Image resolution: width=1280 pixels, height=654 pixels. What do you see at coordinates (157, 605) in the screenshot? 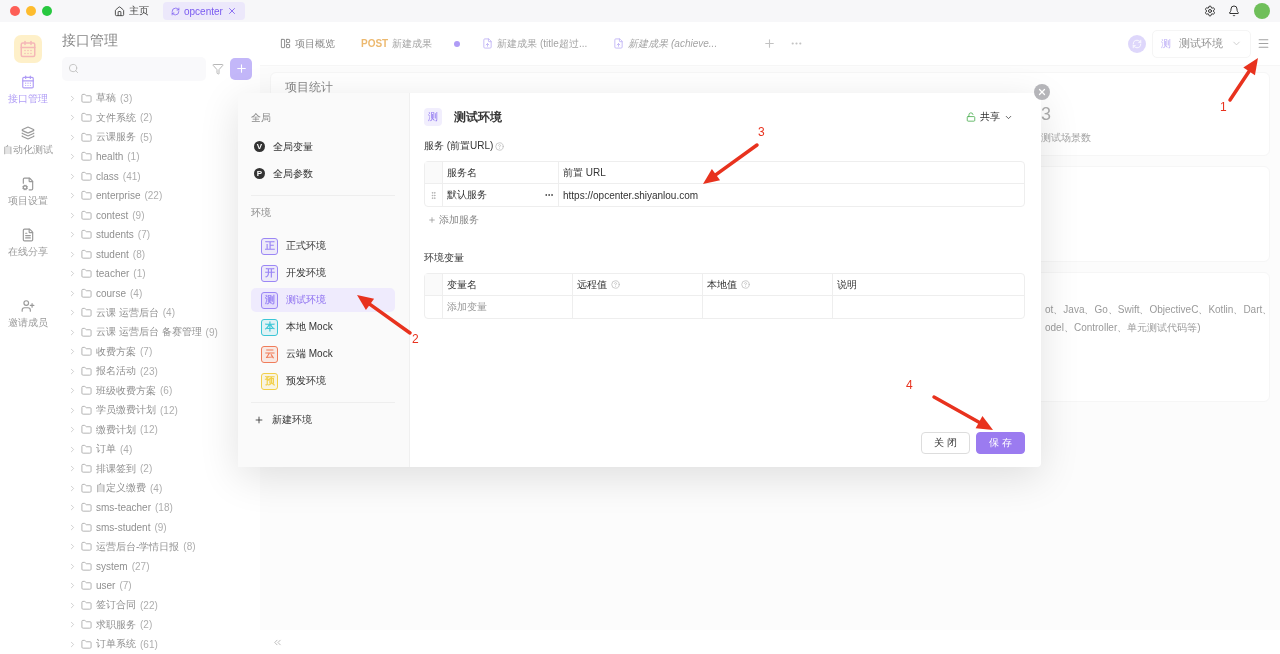
I see `folder-row: 签订合同 (22)` at bounding box center [157, 605].